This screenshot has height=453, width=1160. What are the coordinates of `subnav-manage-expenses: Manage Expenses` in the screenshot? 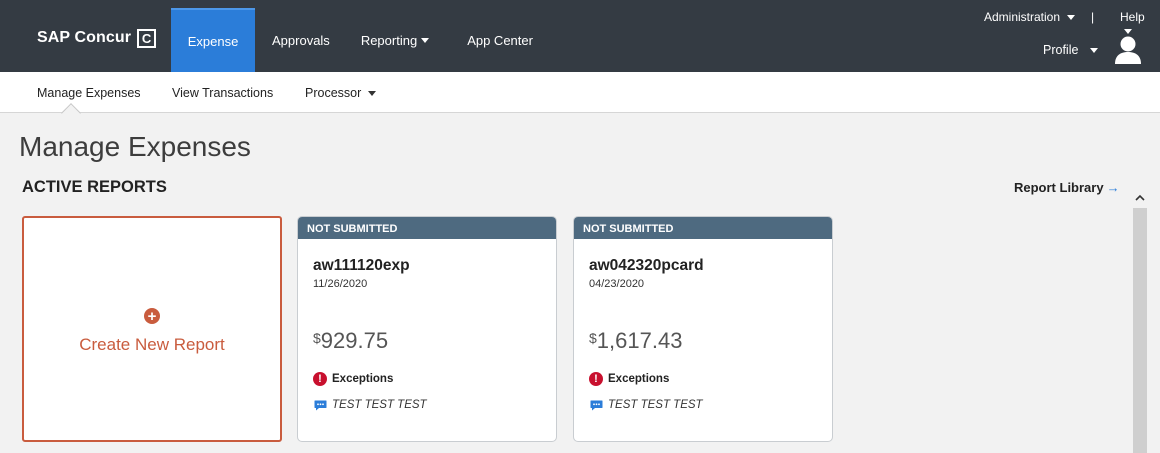 It's located at (89, 93).